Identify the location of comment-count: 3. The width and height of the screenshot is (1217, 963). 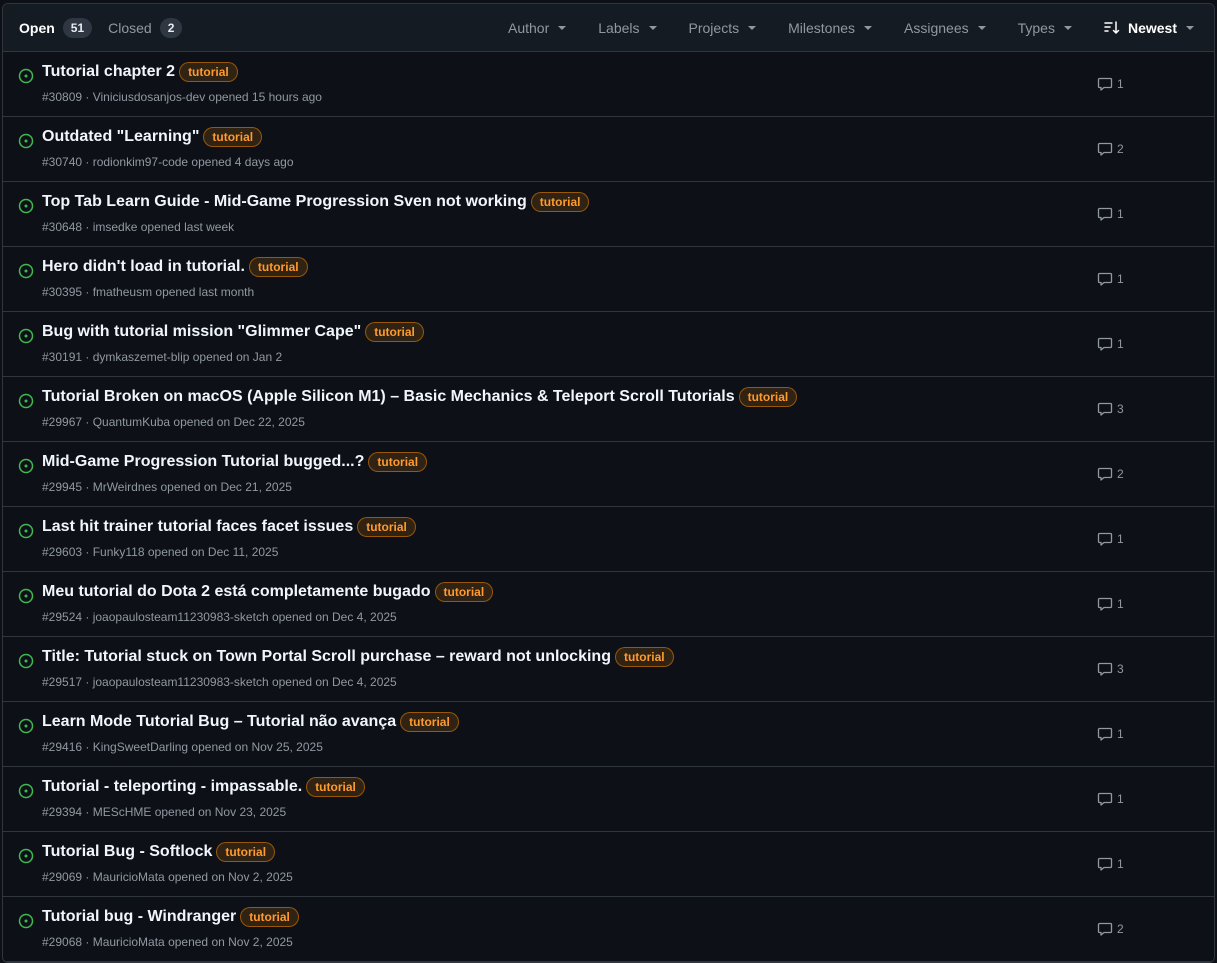
(1120, 409).